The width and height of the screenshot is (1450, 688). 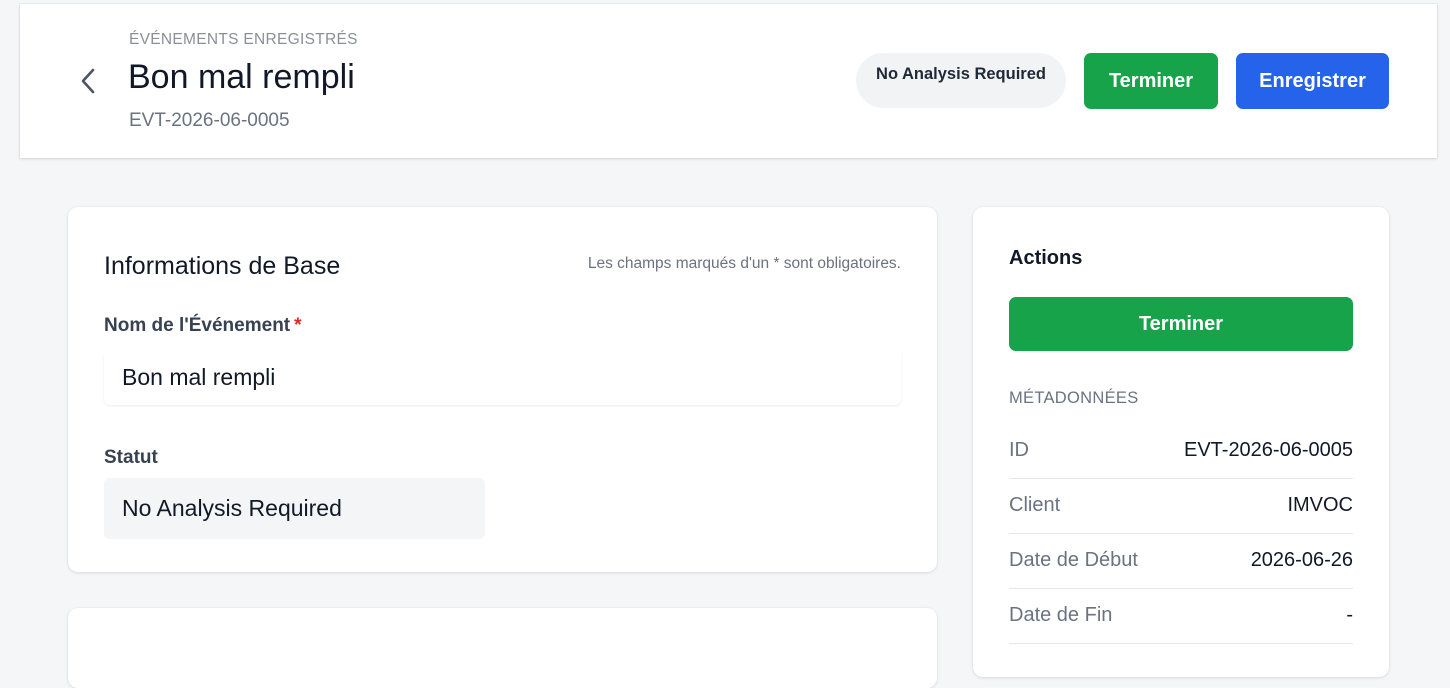 I want to click on page-title: Bon mal rempli, so click(x=241, y=77).